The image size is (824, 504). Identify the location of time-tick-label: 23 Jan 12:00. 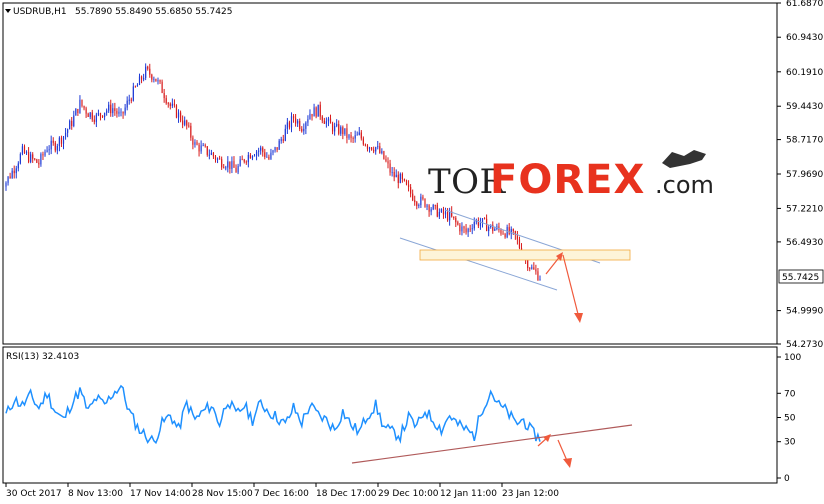
(530, 494).